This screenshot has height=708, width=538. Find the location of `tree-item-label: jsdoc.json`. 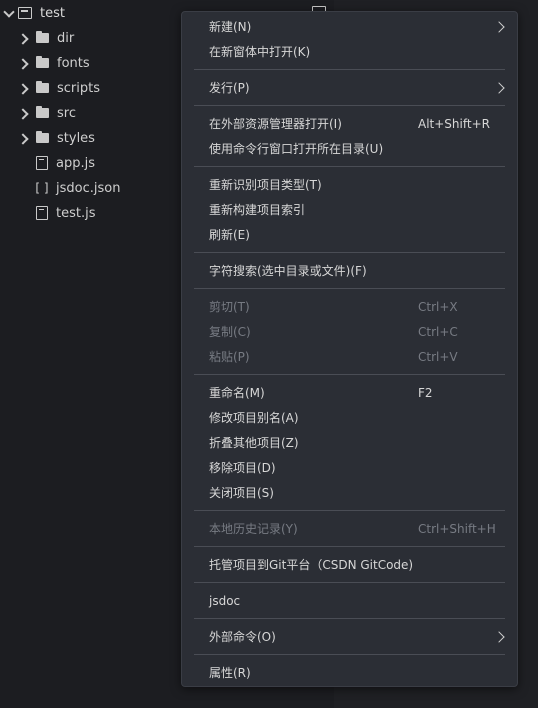

tree-item-label: jsdoc.json is located at coordinates (88, 188).